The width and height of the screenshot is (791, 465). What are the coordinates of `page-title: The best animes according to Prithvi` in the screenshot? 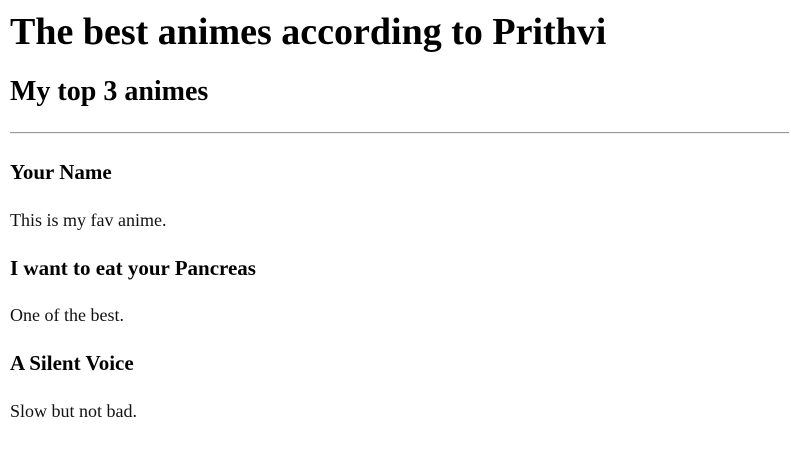 It's located at (308, 32).